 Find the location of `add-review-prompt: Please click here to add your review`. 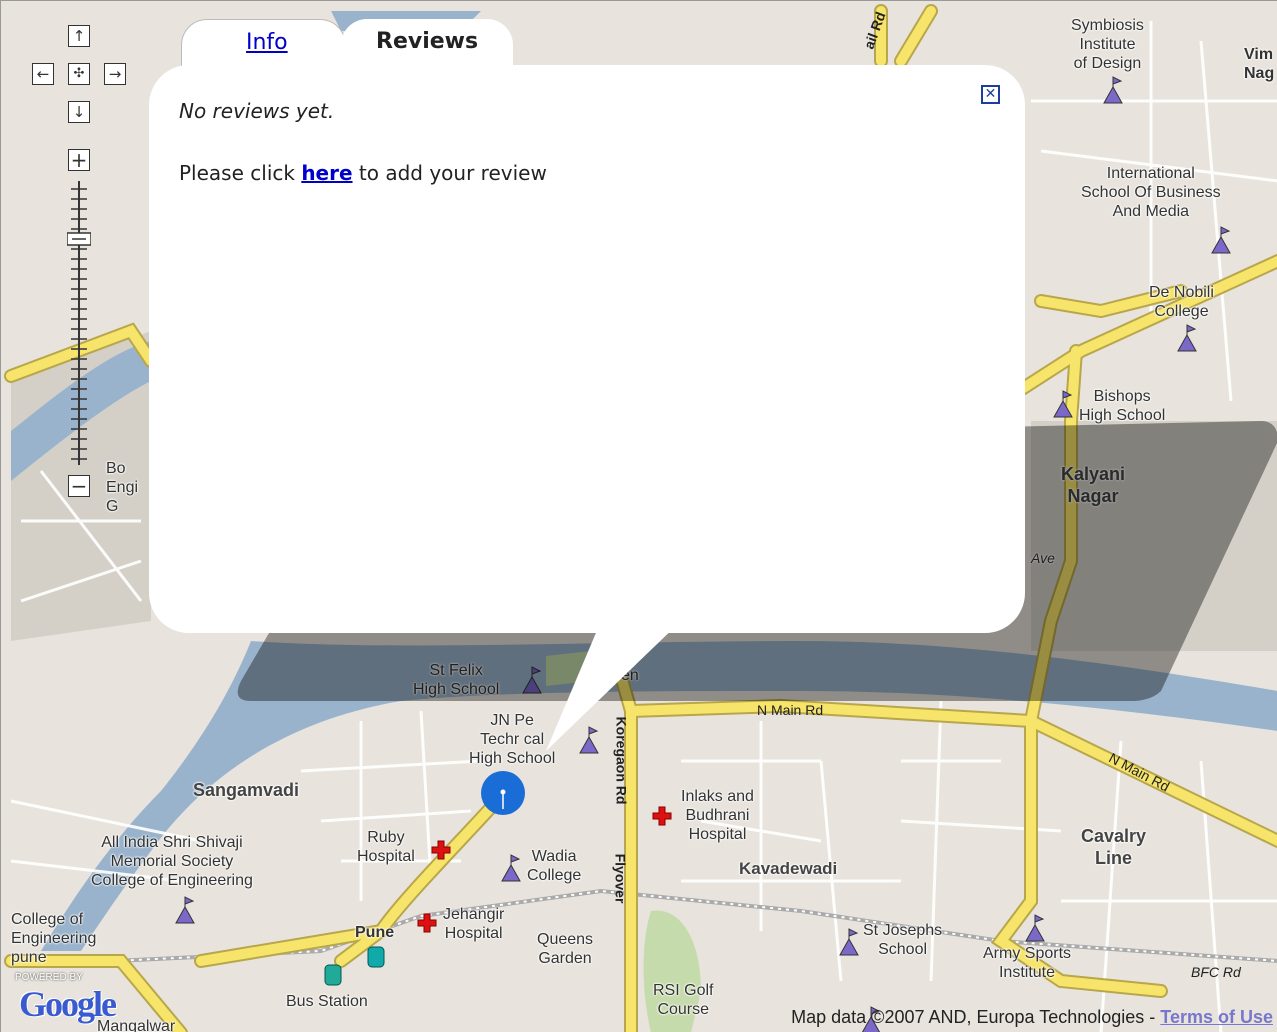

add-review-prompt: Please click here to add your review is located at coordinates (363, 173).